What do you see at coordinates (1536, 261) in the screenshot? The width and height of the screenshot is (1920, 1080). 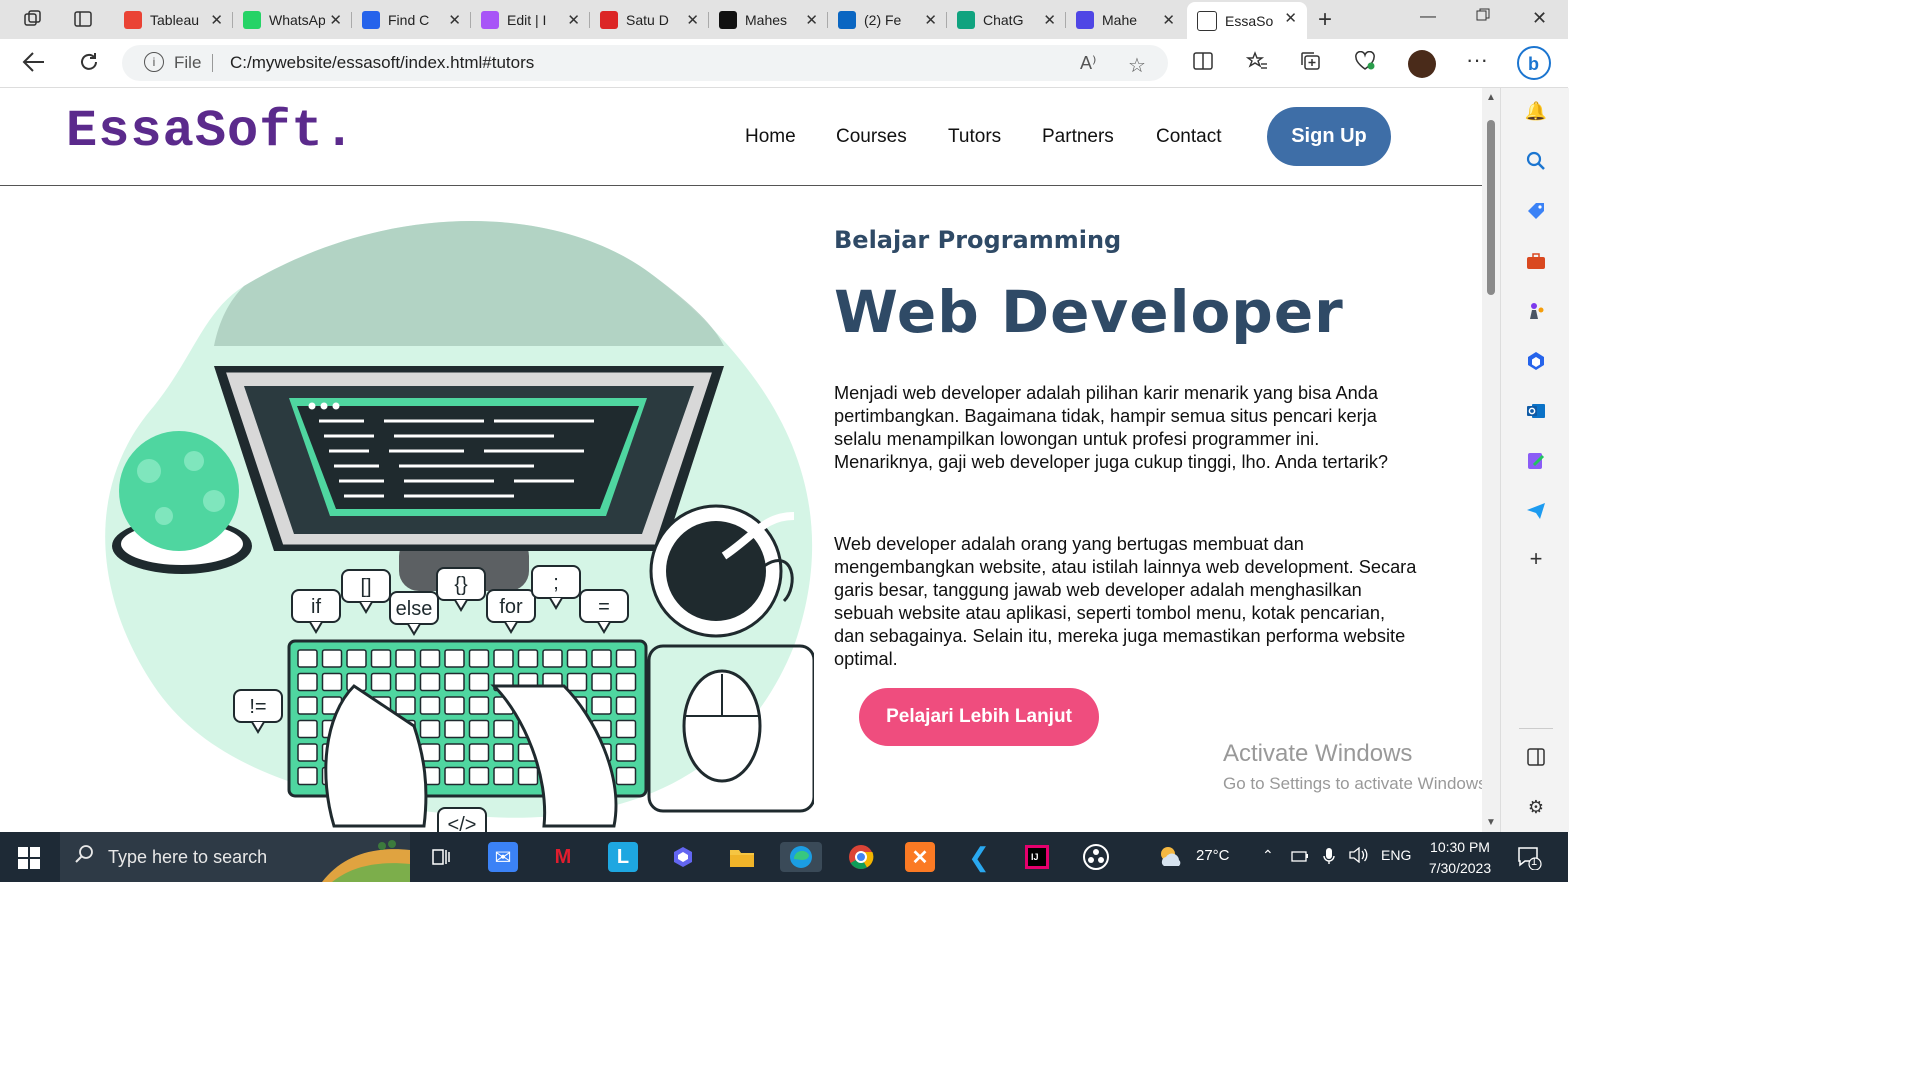 I see `tools-briefcase-icon` at bounding box center [1536, 261].